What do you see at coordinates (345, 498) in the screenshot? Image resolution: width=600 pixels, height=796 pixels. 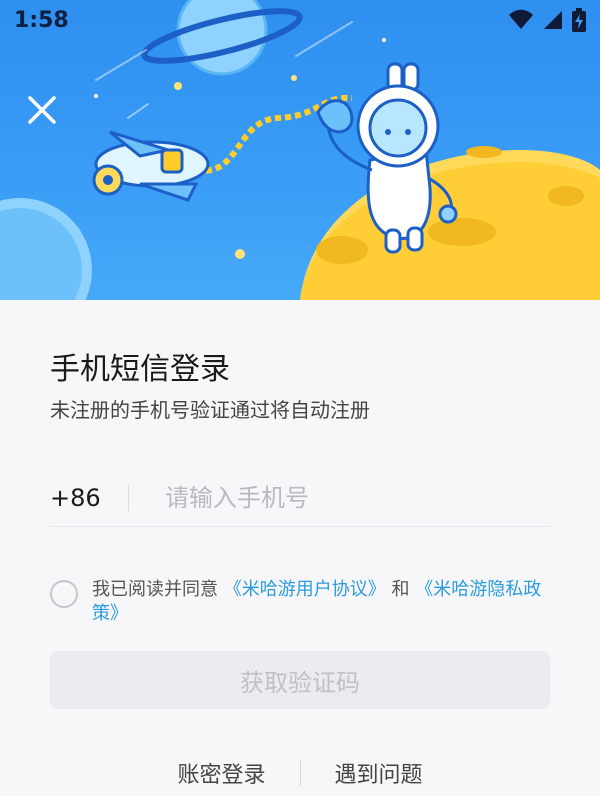 I see `phone-input` at bounding box center [345, 498].